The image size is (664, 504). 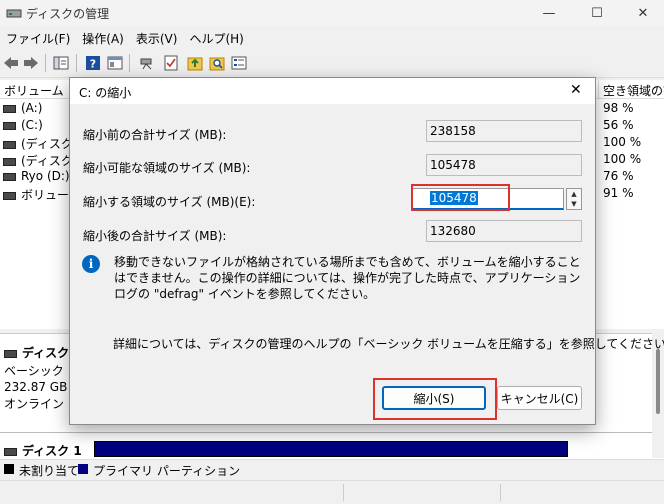 I want to click on volume-row: (A:), so click(x=22, y=109).